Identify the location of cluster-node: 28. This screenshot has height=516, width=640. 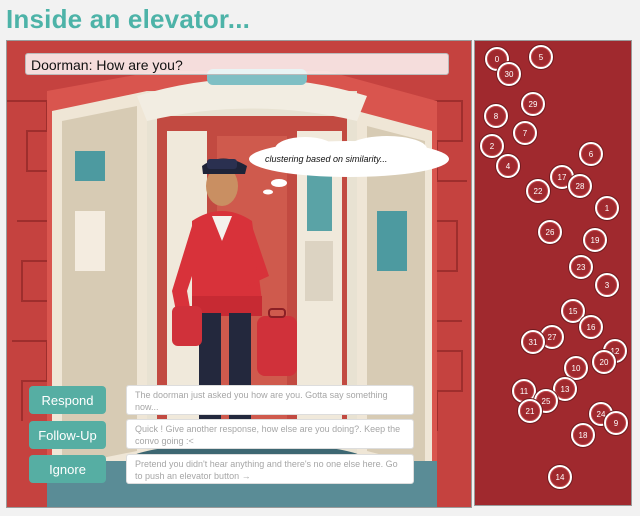
(580, 186).